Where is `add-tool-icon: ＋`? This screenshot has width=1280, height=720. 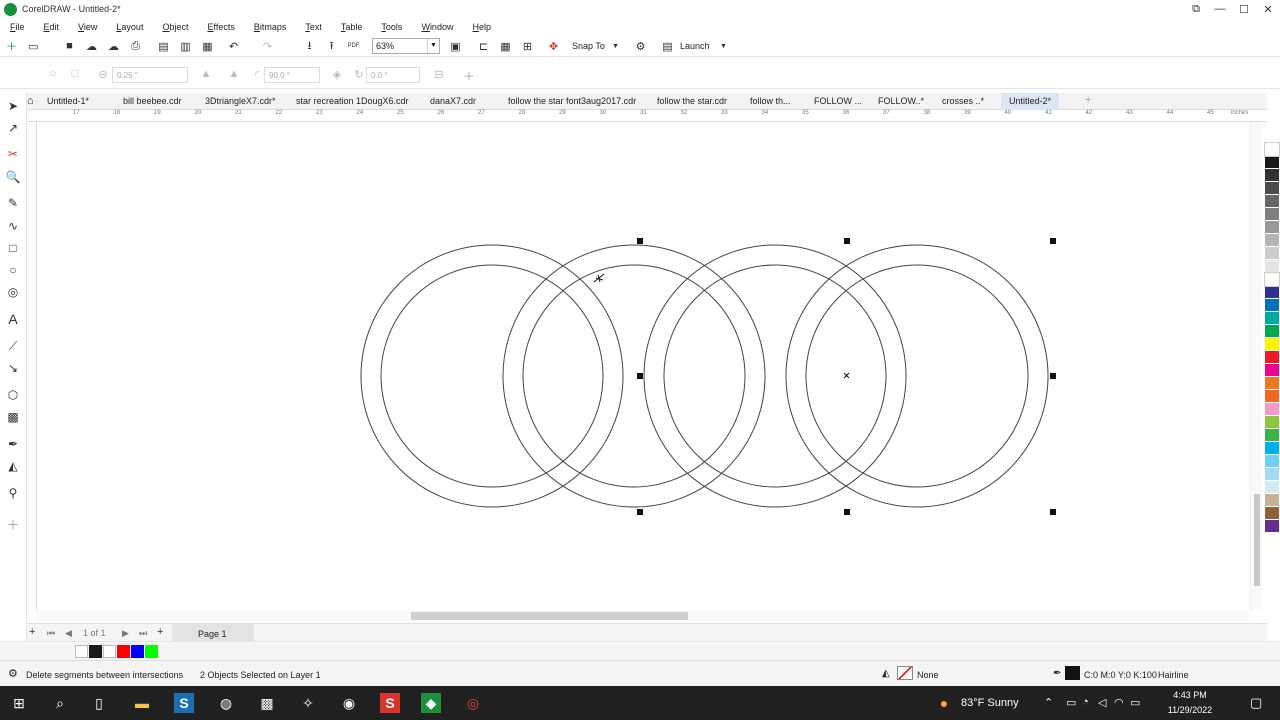
add-tool-icon: ＋ is located at coordinates (13, 524).